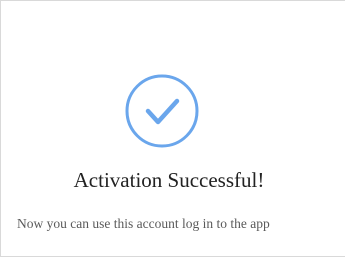 The image size is (346, 257). I want to click on activation-title: Activation Successful!, so click(169, 180).